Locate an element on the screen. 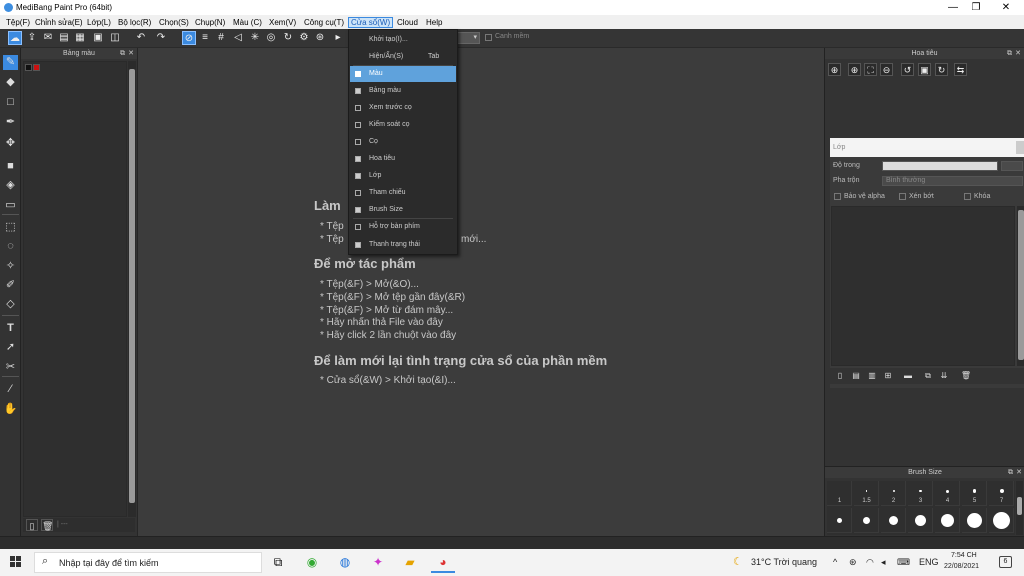 The width and height of the screenshot is (1024, 576). menu-cloud: Cloud is located at coordinates (407, 22).